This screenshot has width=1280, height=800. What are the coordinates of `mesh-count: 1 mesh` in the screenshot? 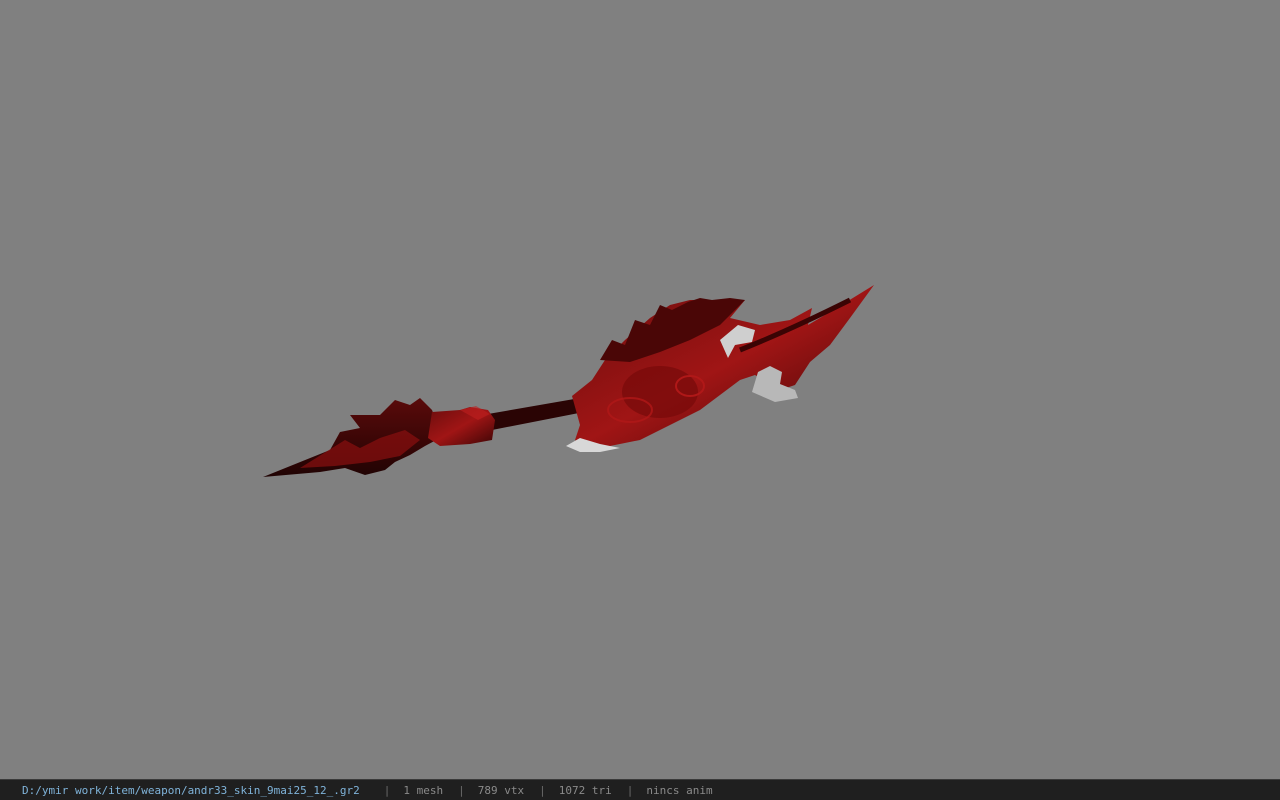 It's located at (423, 790).